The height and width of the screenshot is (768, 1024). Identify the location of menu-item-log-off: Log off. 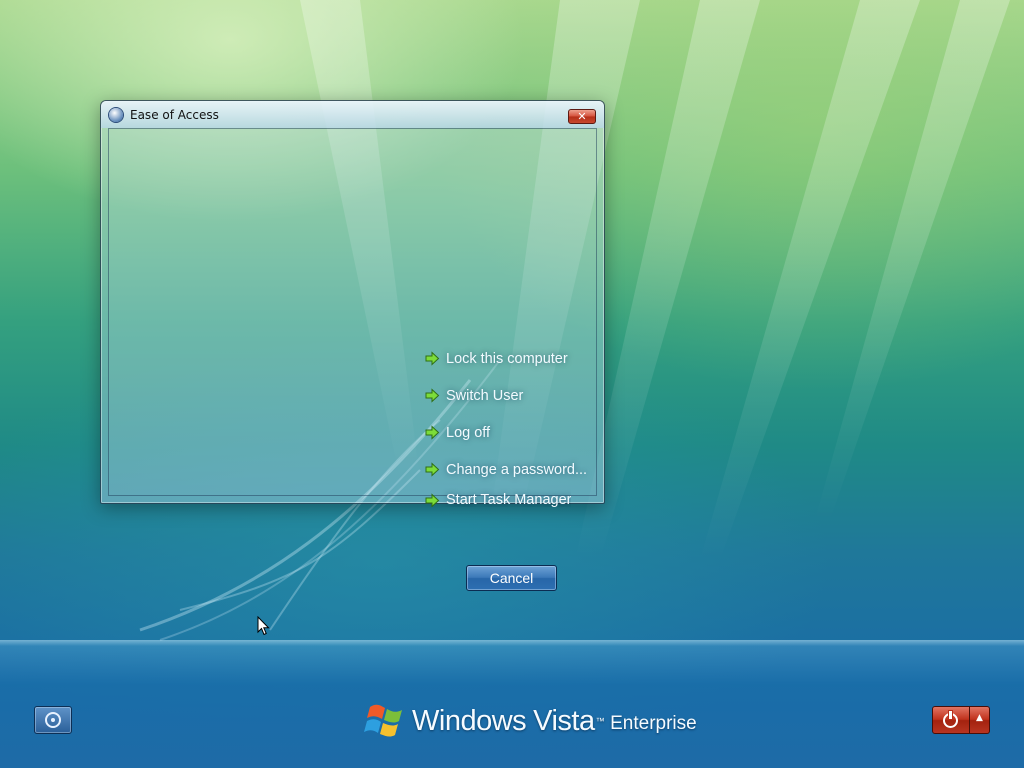
(525, 432).